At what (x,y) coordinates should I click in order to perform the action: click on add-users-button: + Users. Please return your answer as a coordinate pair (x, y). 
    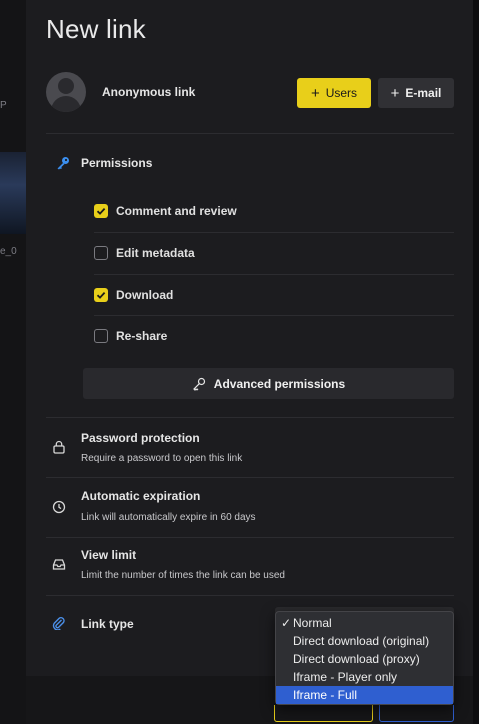
    Looking at the image, I should click on (334, 93).